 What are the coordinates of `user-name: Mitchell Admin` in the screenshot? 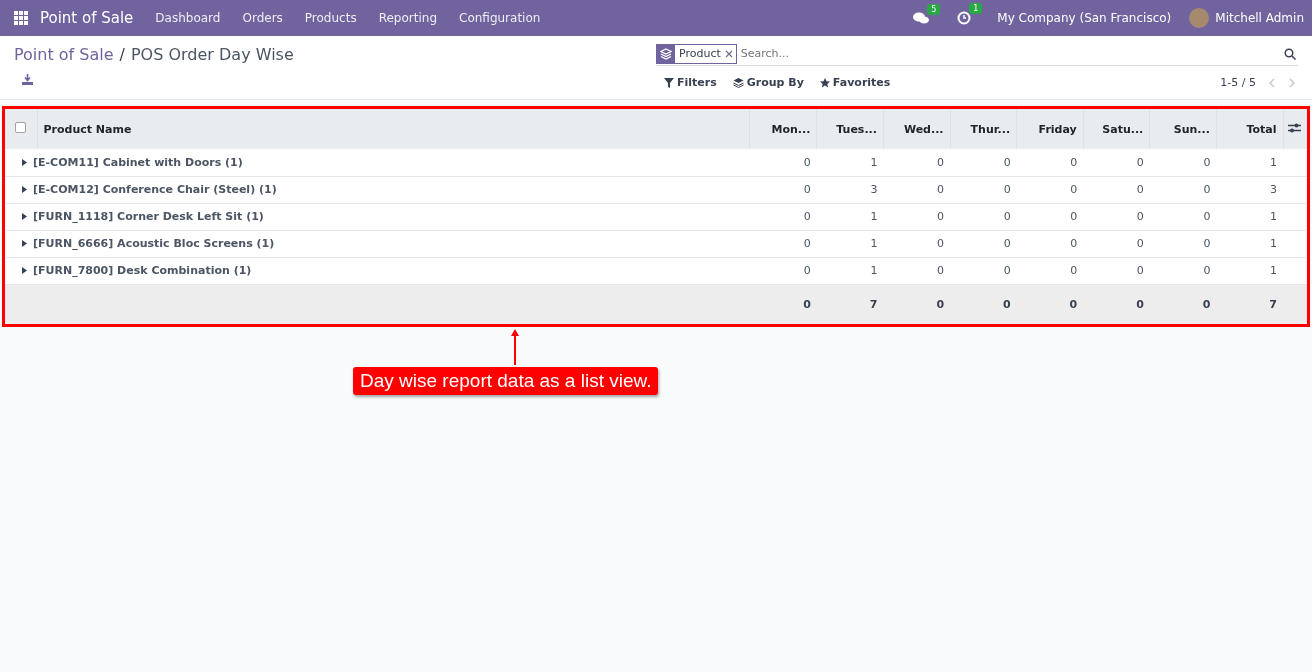 It's located at (1259, 18).